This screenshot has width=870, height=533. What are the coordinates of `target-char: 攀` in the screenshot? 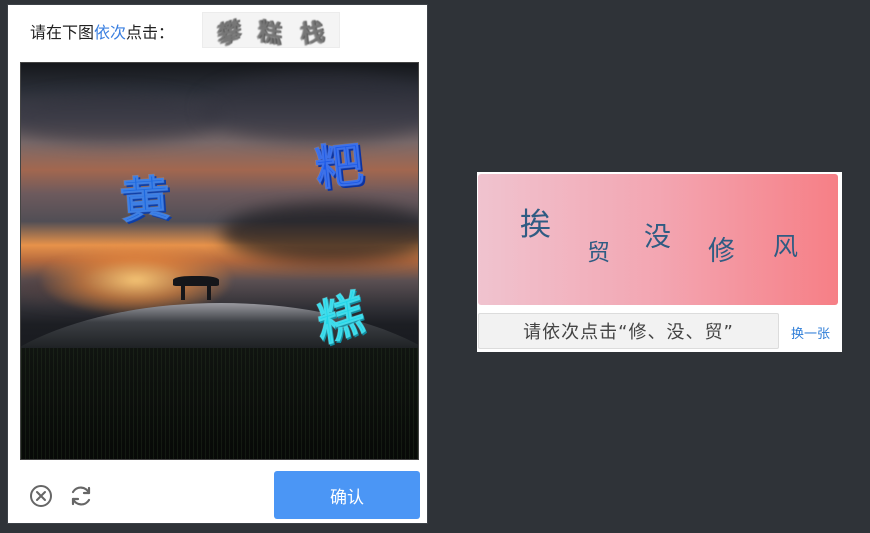 It's located at (230, 32).